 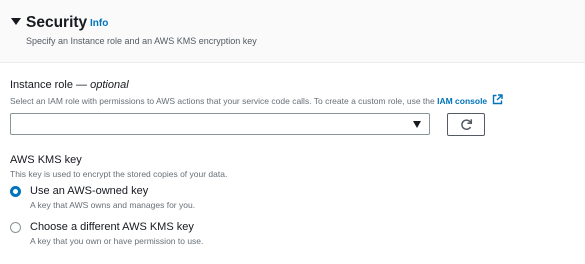 What do you see at coordinates (462, 101) in the screenshot?
I see `iam-console-link: IAM console` at bounding box center [462, 101].